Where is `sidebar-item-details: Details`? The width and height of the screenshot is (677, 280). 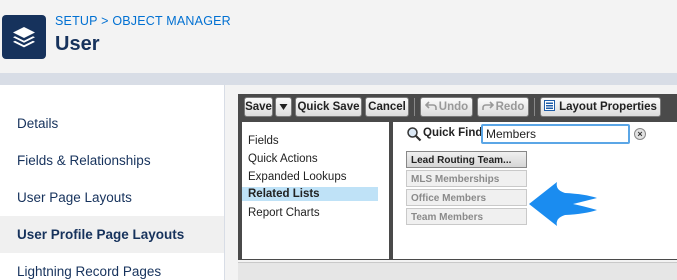 sidebar-item-details: Details is located at coordinates (112, 123).